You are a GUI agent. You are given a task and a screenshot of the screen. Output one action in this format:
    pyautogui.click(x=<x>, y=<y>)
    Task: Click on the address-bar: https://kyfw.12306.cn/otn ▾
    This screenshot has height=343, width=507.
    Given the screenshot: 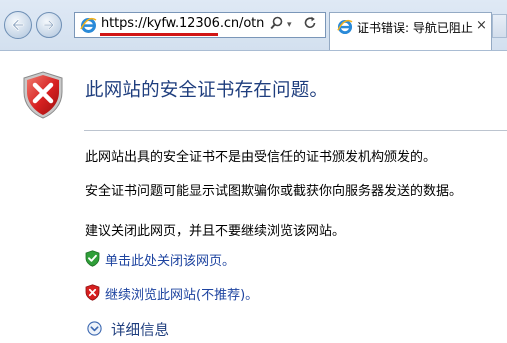 What is the action you would take?
    pyautogui.click(x=200, y=25)
    